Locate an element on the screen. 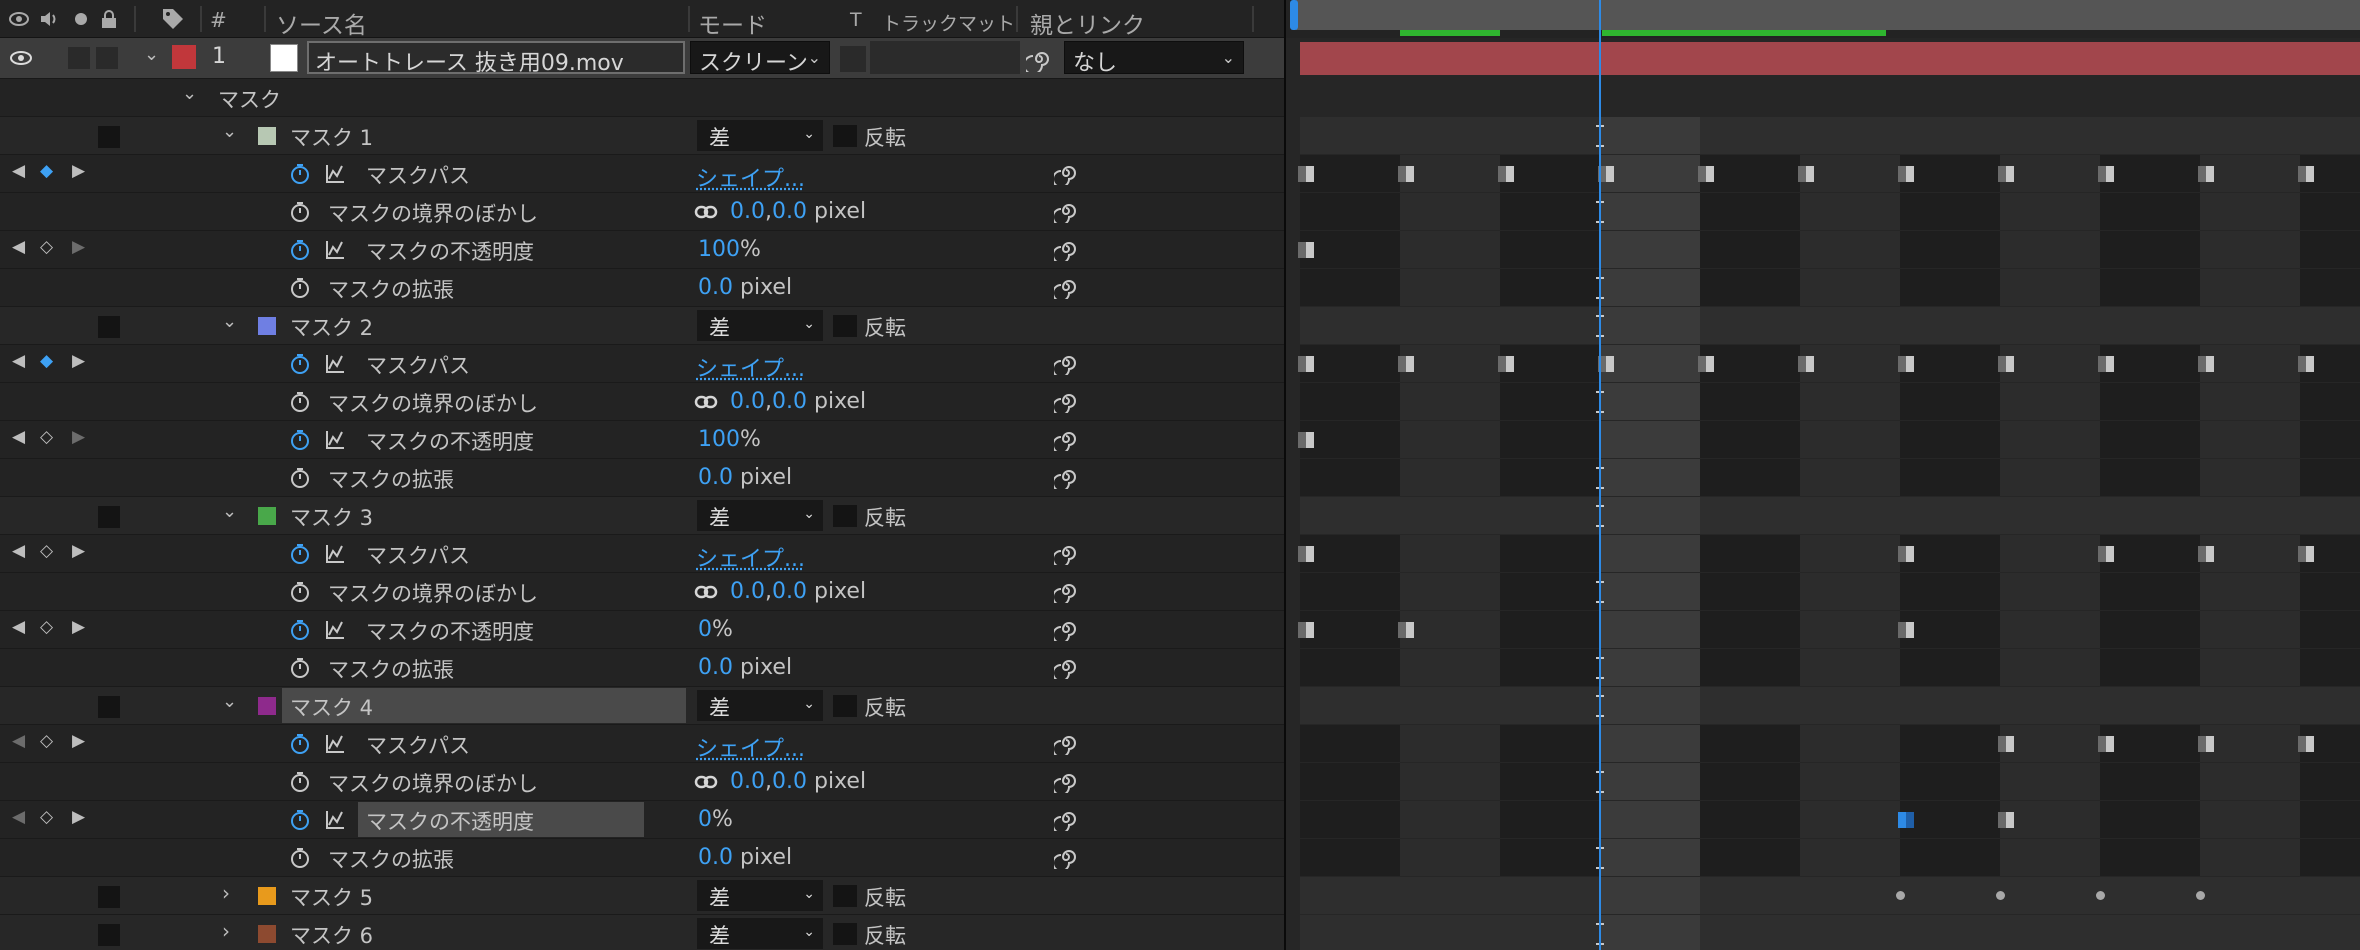 The height and width of the screenshot is (950, 2360). eye-icon is located at coordinates (19, 19).